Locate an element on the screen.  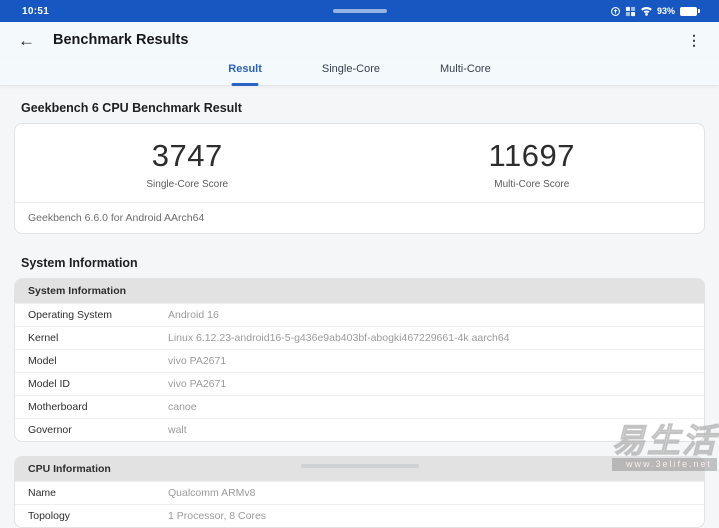
table-row: Operating System Android 16 is located at coordinates (359, 314).